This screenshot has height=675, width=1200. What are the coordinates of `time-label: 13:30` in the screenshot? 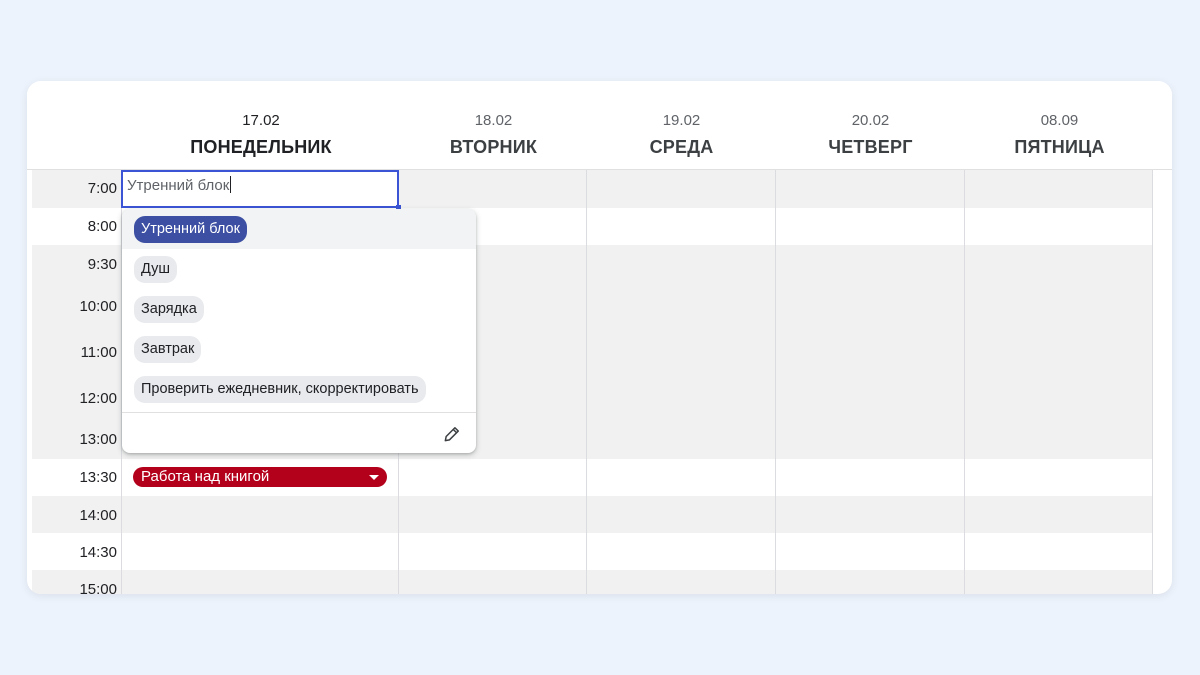 It's located at (98, 477).